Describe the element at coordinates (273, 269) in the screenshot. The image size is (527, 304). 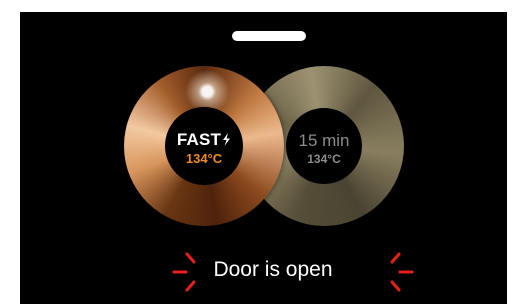
I see `door-status-message: Door is open` at that location.